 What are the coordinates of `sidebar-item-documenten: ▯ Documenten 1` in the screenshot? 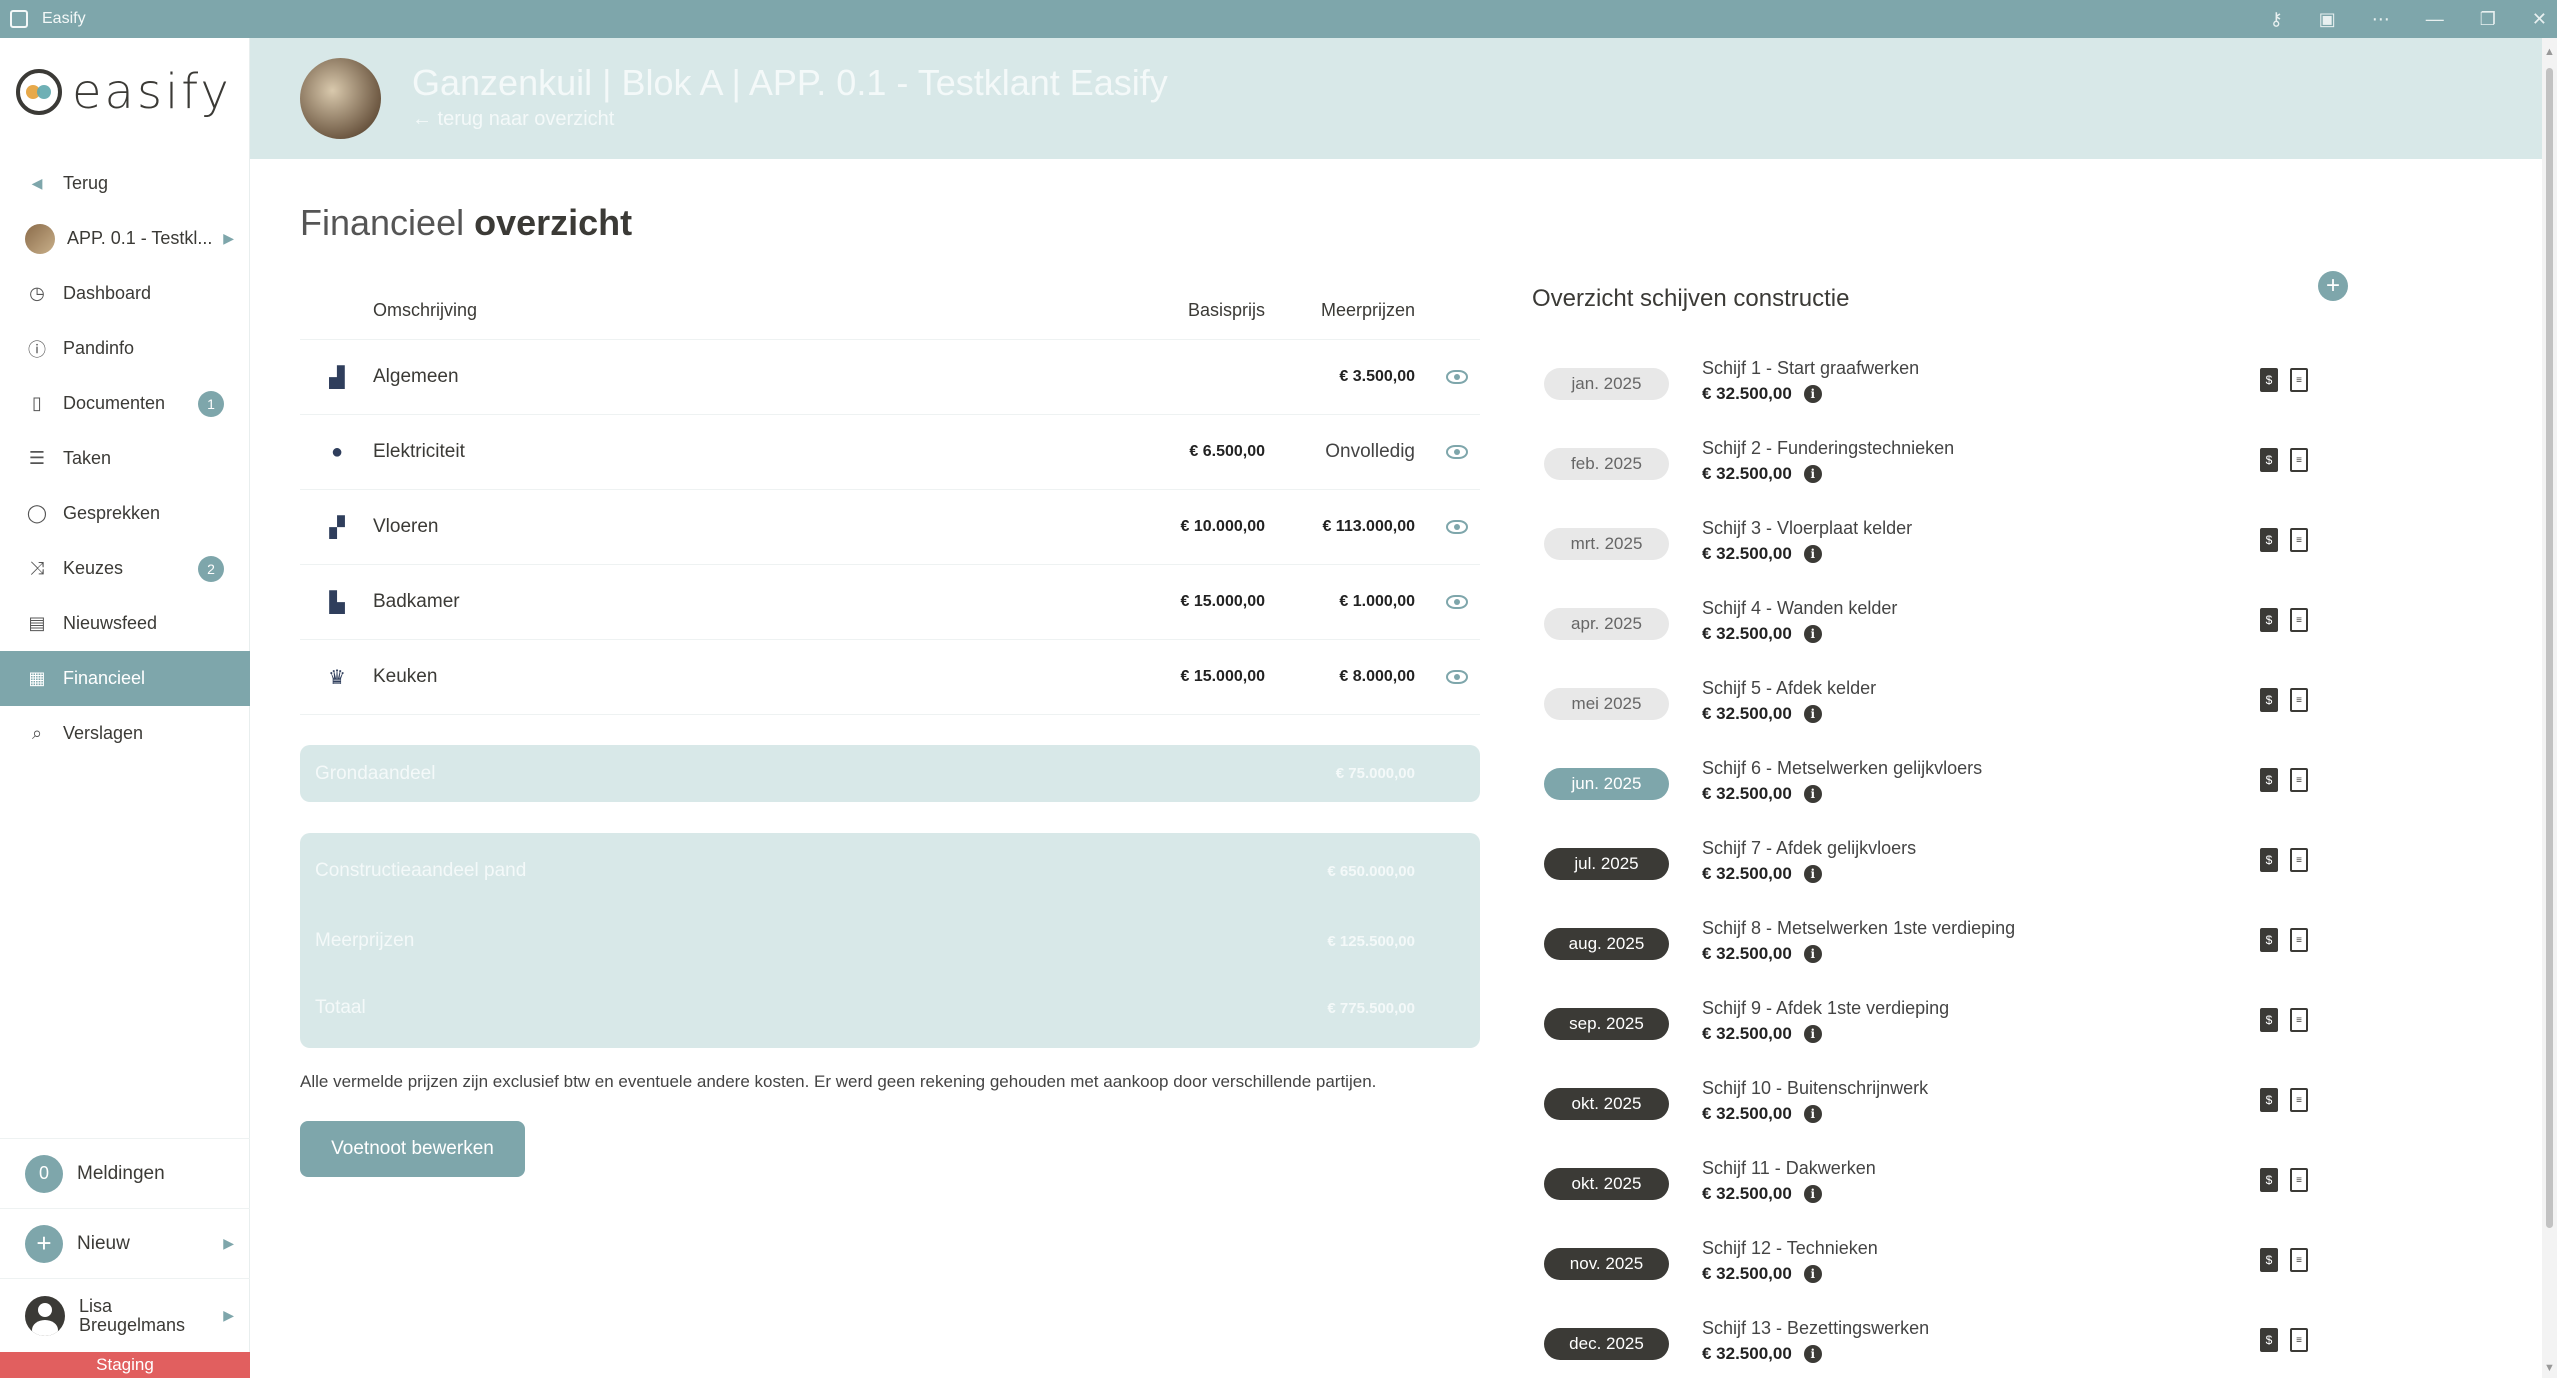 It's located at (125, 403).